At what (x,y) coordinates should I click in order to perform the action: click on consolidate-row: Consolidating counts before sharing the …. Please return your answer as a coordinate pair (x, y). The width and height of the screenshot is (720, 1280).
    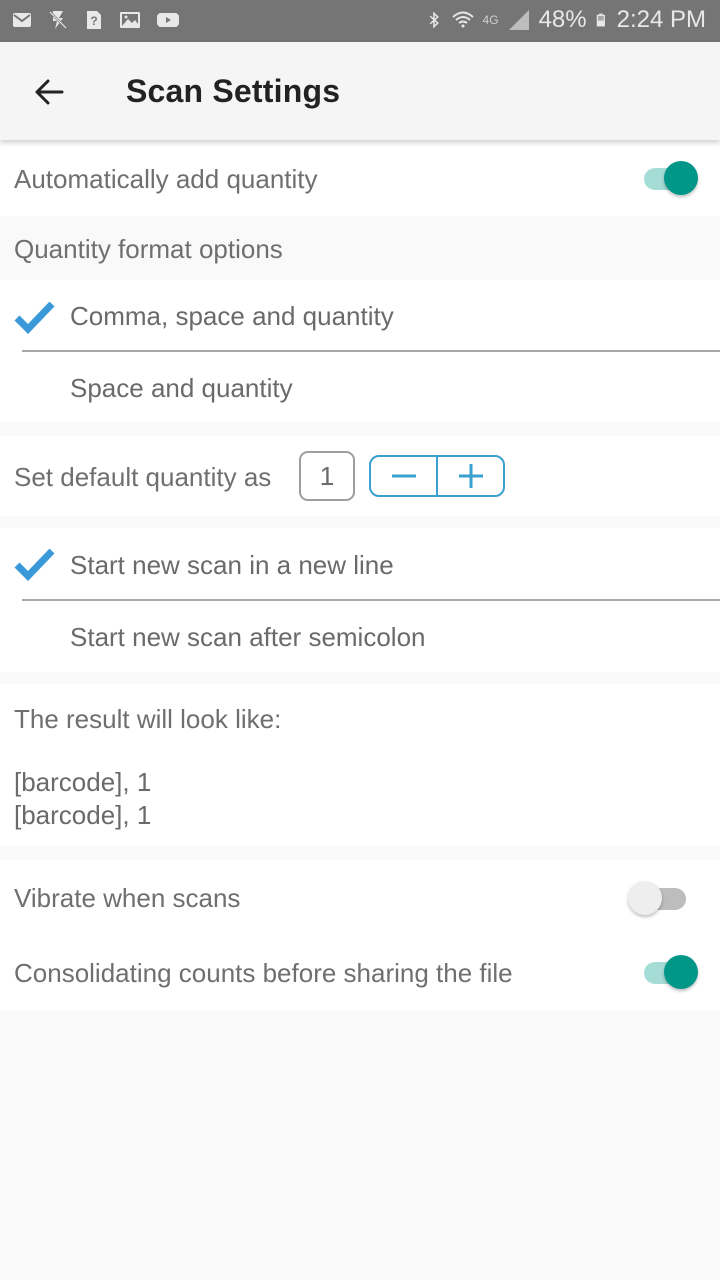
    Looking at the image, I should click on (360, 973).